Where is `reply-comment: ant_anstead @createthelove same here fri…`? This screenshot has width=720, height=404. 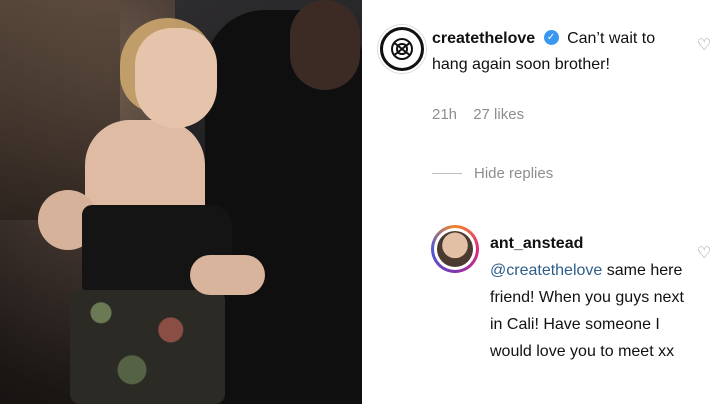
reply-comment: ant_anstead @createthelove same here fri… is located at coordinates (595, 297).